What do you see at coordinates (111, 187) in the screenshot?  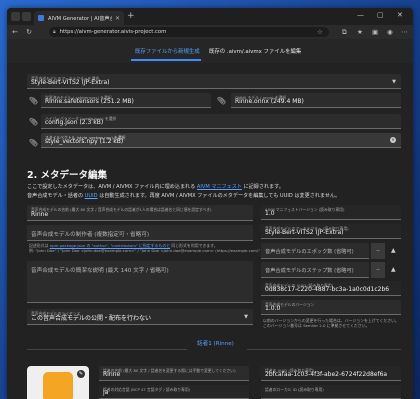 I see `intro-text: ここで設定したメタデータは、AIVM / AIVMX ファイル内に埋め込まれる` at bounding box center [111, 187].